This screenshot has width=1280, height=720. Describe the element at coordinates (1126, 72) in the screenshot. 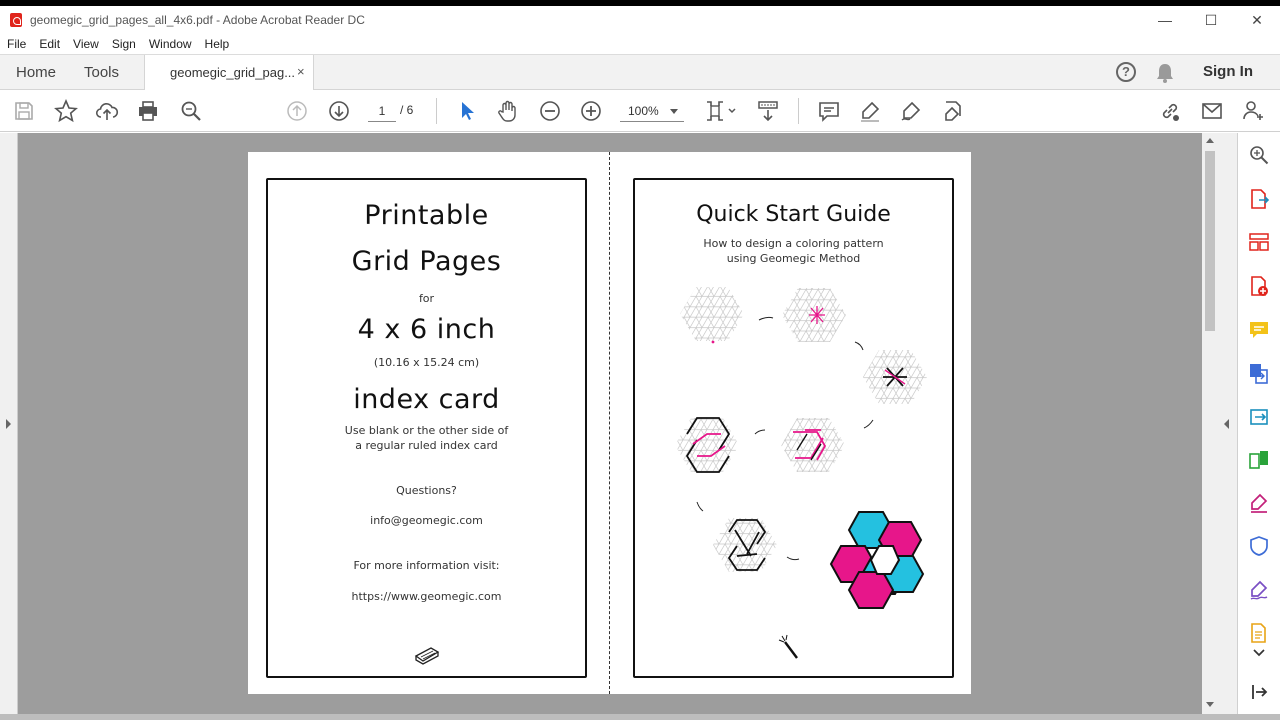

I see `help-icon: ?` at that location.